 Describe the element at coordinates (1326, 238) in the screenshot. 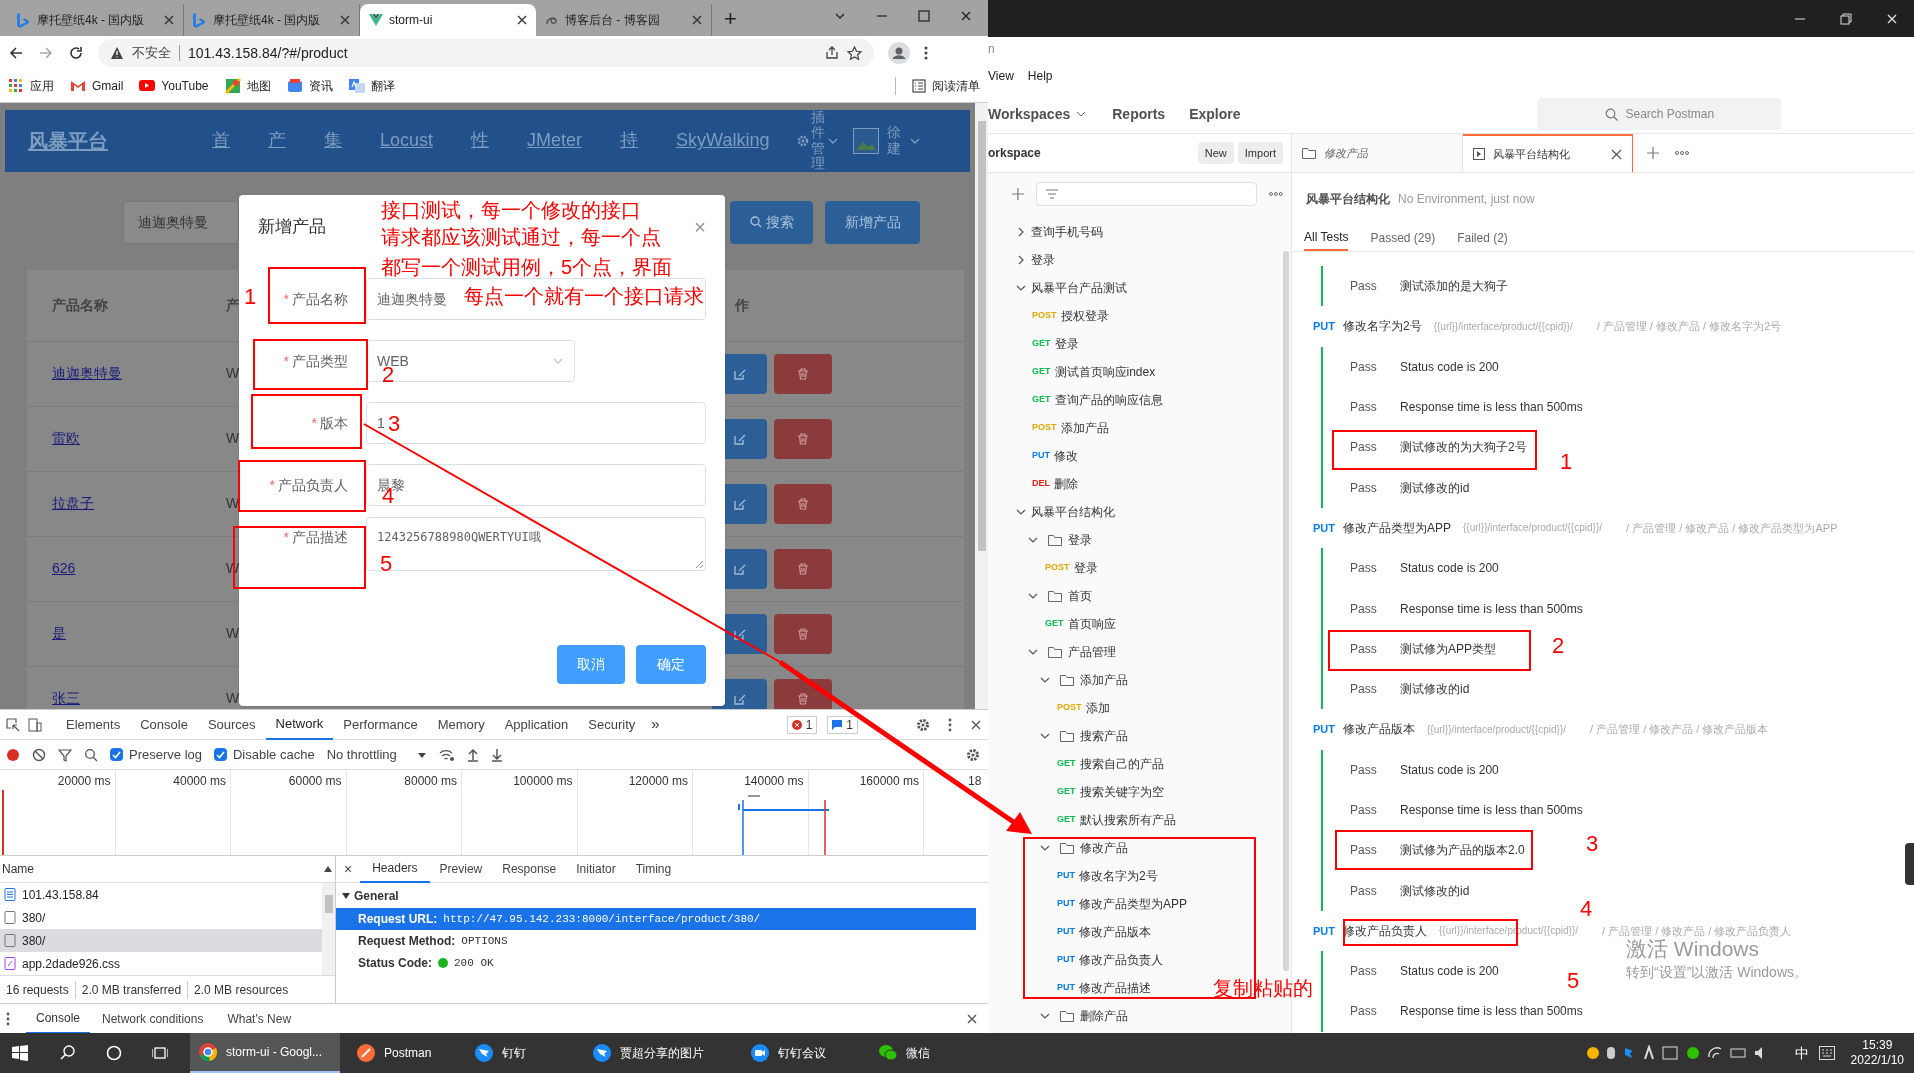

I see `filter-tab: All Tests` at that location.